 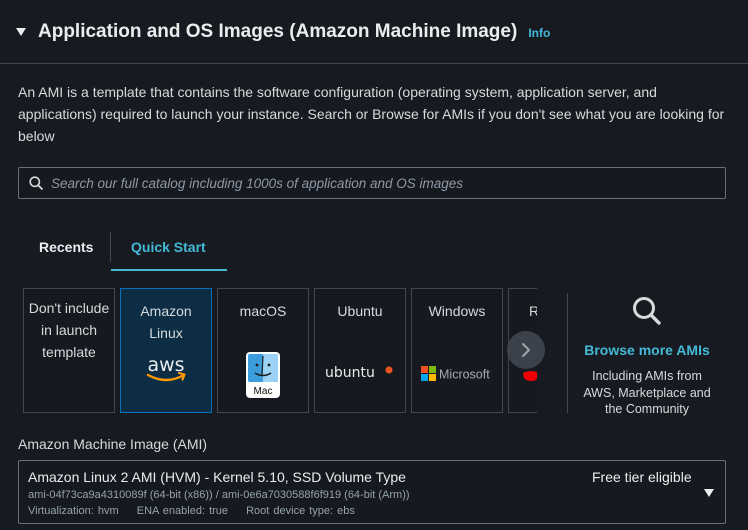 What do you see at coordinates (263, 375) in the screenshot?
I see `finder-icon: Mac` at bounding box center [263, 375].